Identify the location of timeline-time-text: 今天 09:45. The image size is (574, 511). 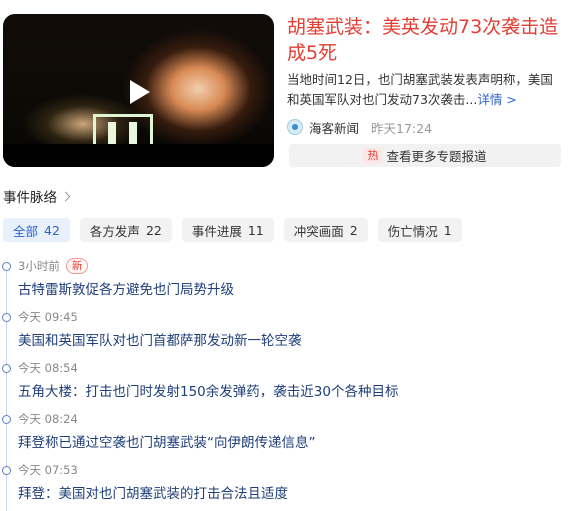
(48, 317).